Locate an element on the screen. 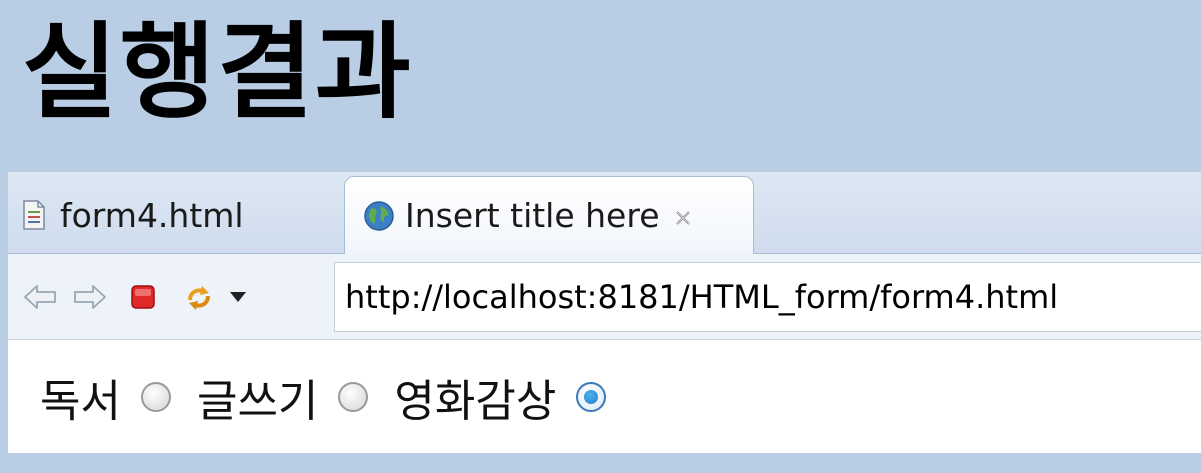 The image size is (1201, 473). slide-title: 실행결과 is located at coordinates (217, 72).